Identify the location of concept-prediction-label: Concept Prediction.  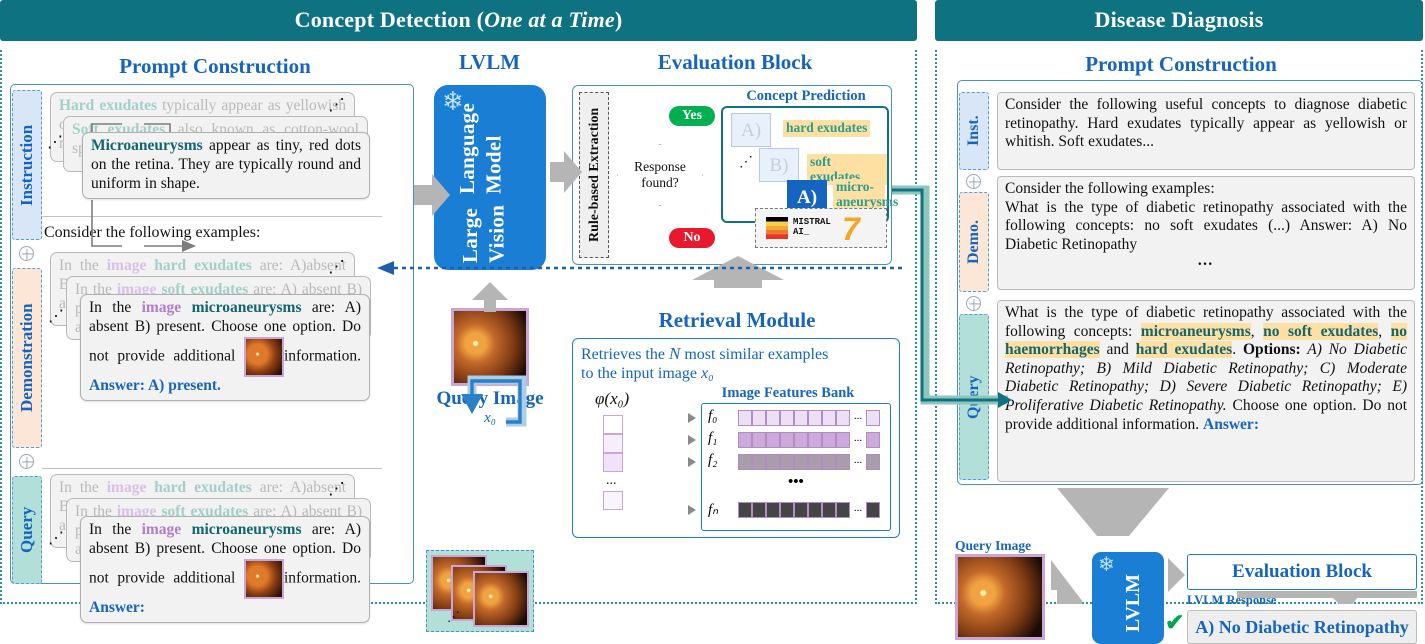
(806, 96).